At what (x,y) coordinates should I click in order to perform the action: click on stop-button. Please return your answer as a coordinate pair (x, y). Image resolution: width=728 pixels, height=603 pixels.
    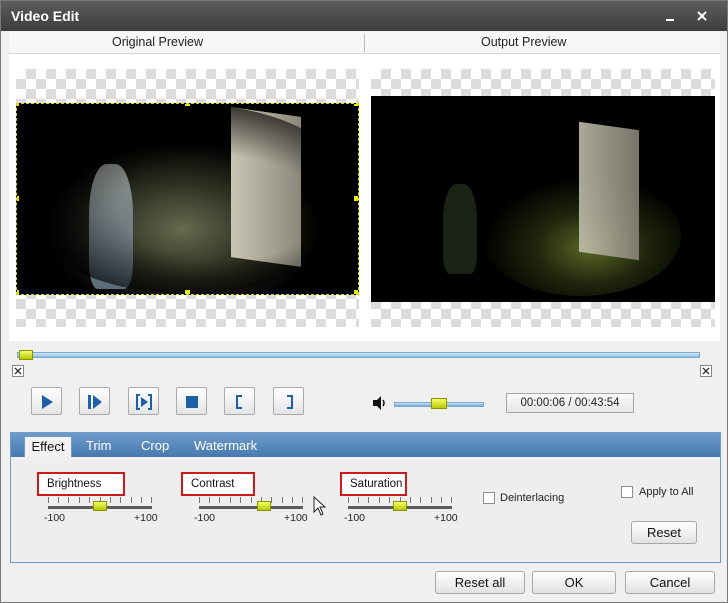
    Looking at the image, I should click on (191, 401).